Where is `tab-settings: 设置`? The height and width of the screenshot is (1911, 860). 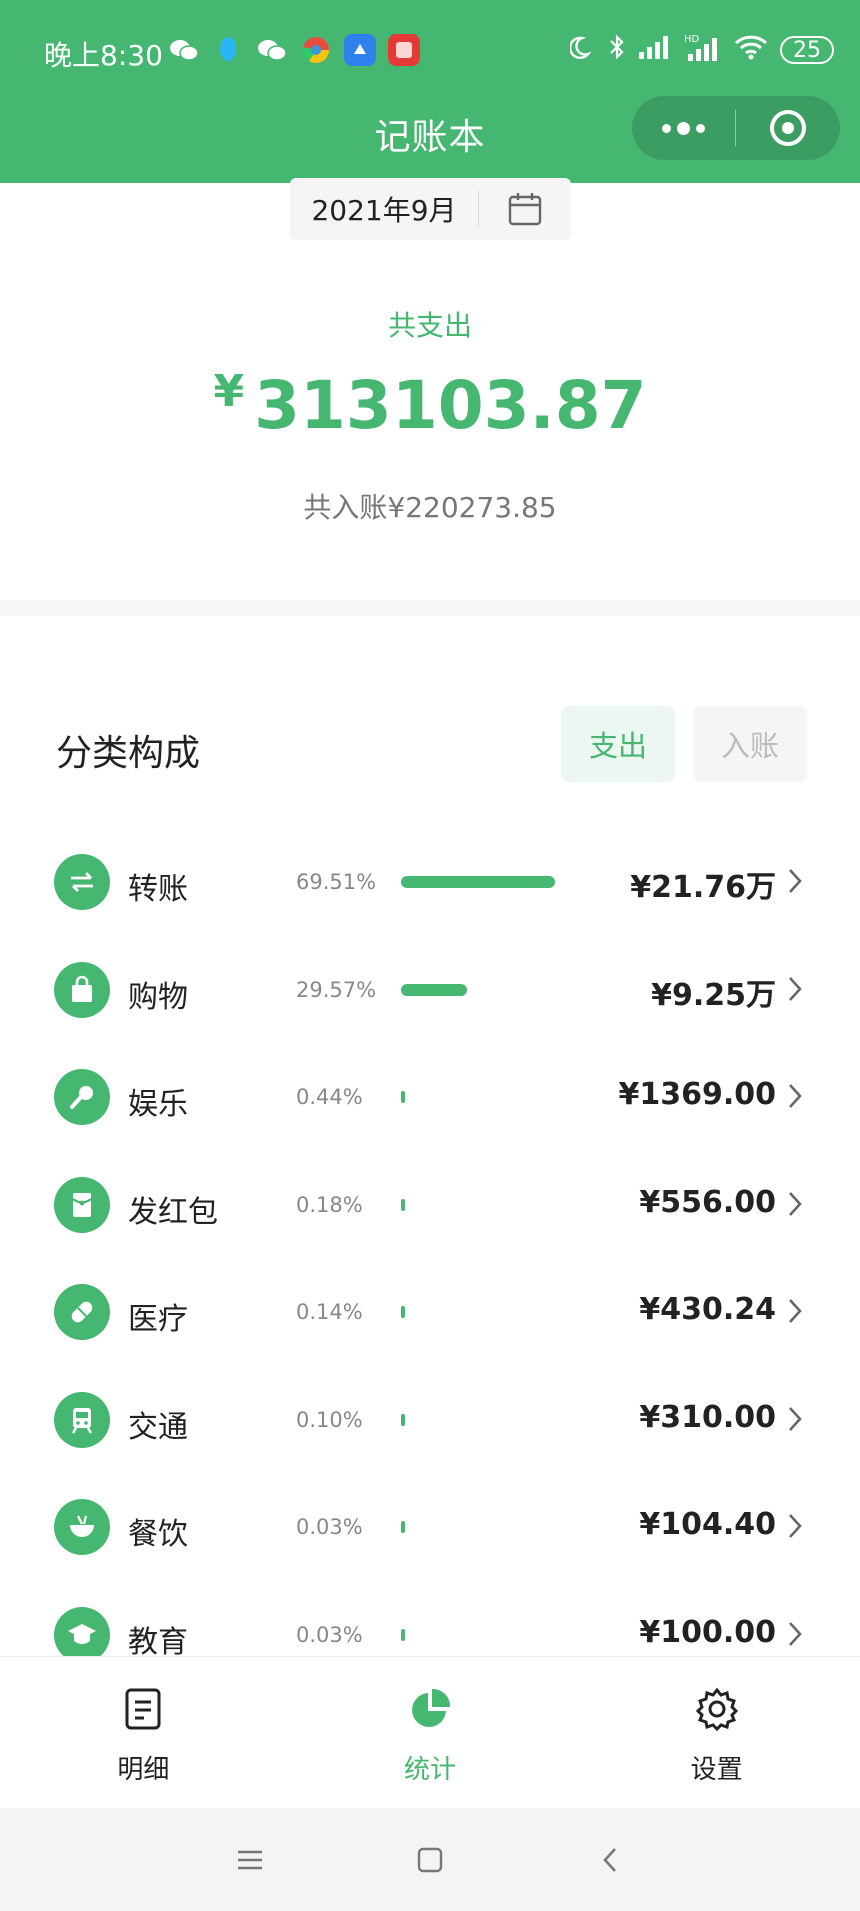
tab-settings: 设置 is located at coordinates (716, 1732).